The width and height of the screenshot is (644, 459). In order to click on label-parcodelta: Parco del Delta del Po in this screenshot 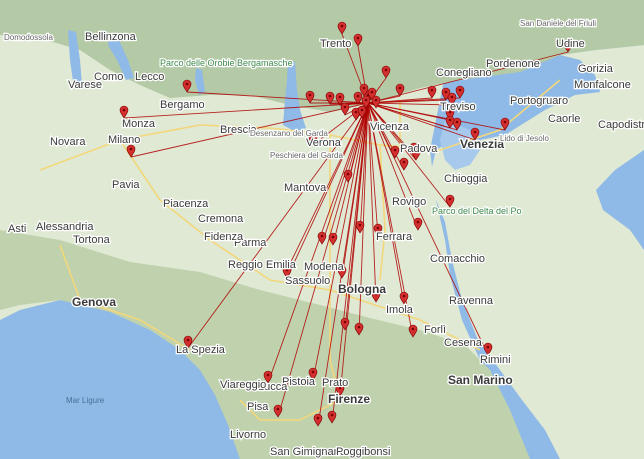, I will do `click(477, 211)`.